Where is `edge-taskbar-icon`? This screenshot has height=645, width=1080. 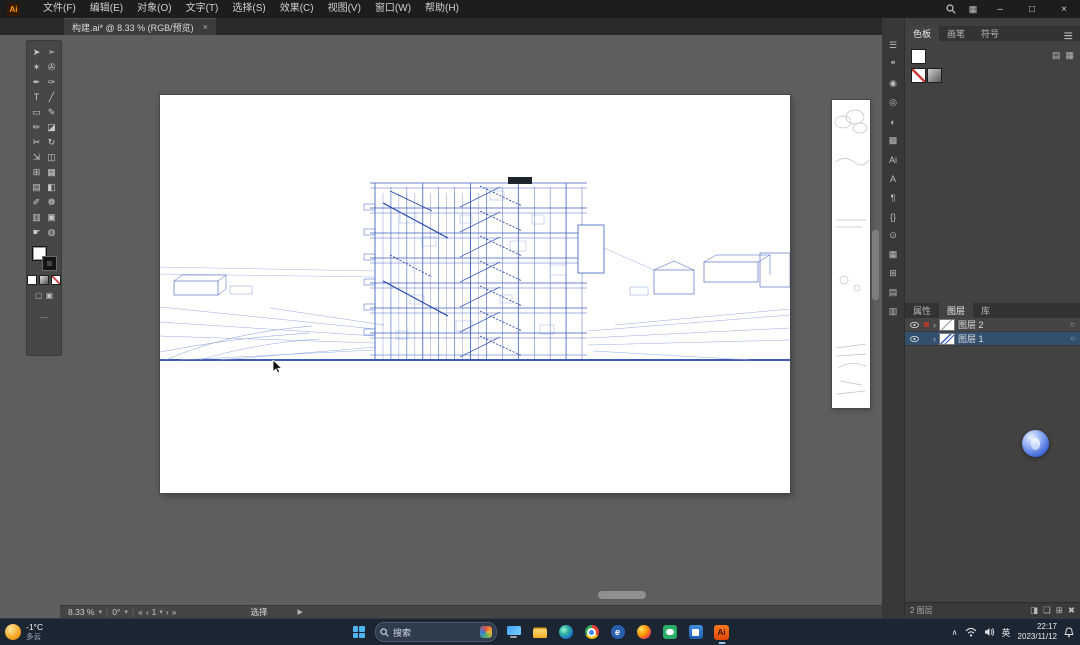 edge-taskbar-icon is located at coordinates (565, 632).